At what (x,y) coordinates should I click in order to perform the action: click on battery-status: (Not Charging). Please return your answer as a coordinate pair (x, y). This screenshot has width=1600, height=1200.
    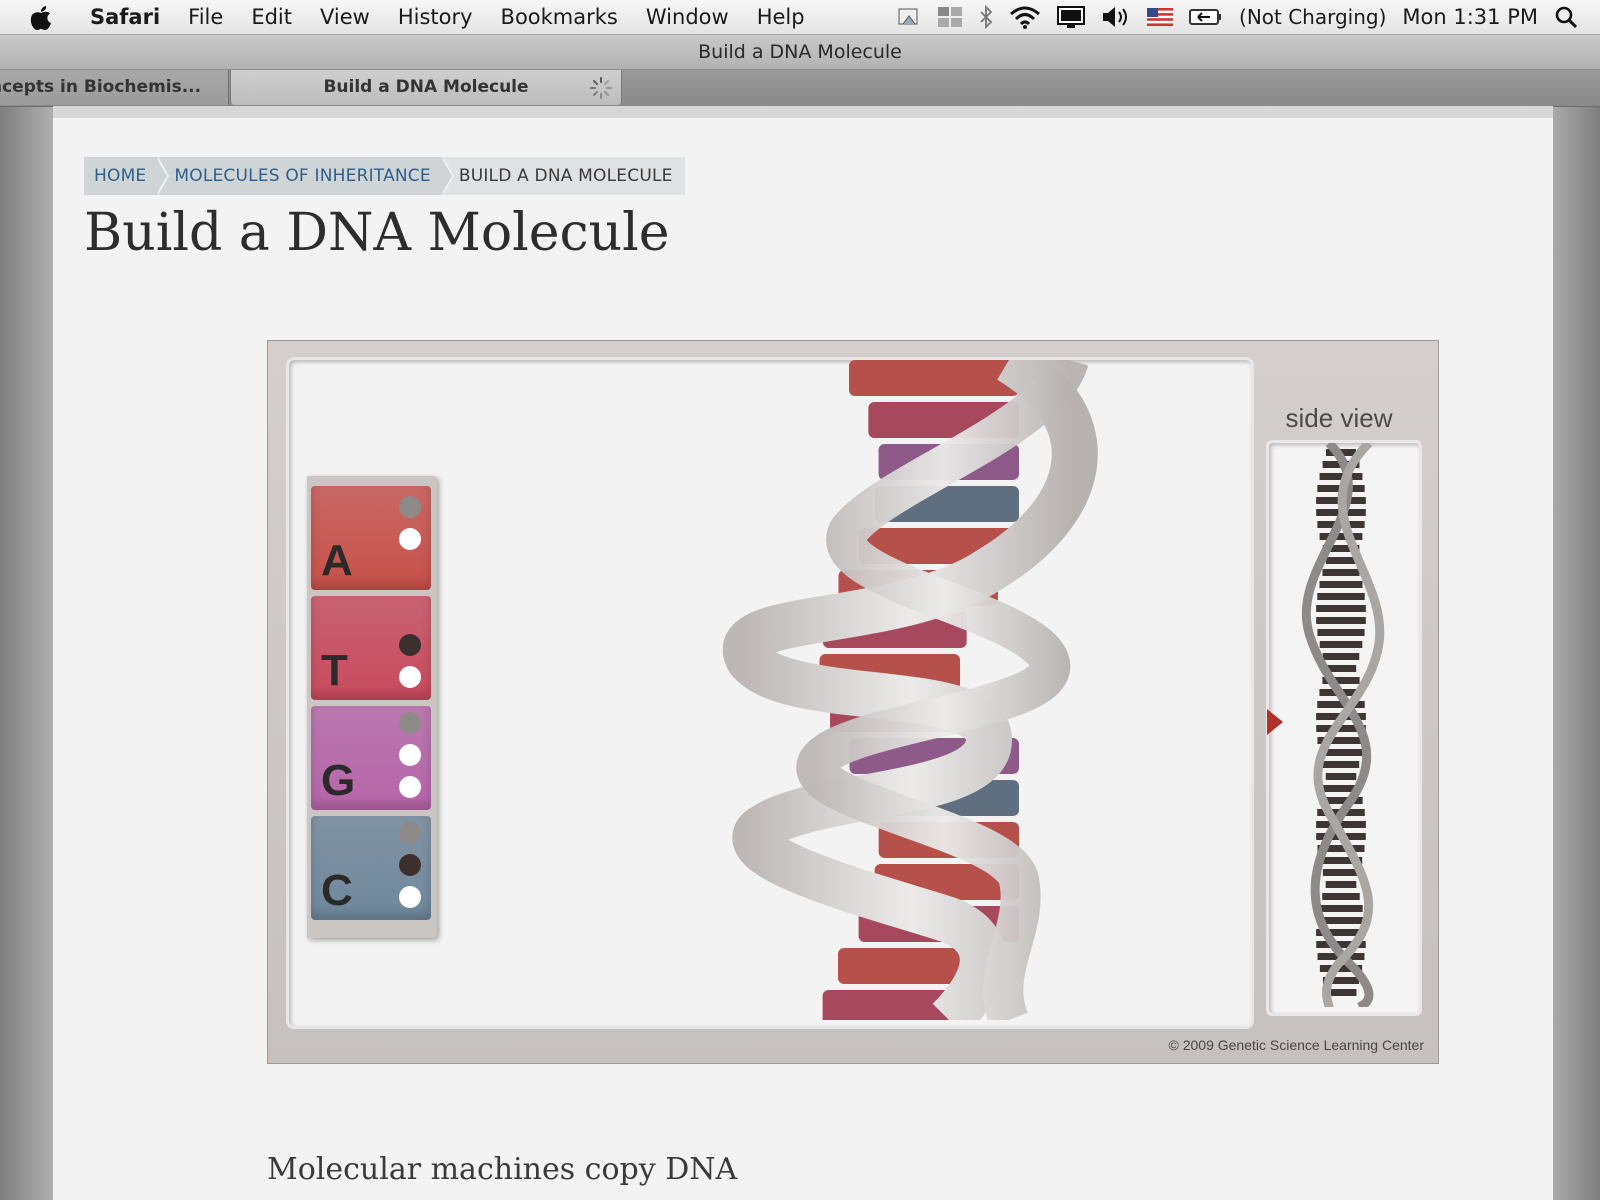
    Looking at the image, I should click on (1313, 17).